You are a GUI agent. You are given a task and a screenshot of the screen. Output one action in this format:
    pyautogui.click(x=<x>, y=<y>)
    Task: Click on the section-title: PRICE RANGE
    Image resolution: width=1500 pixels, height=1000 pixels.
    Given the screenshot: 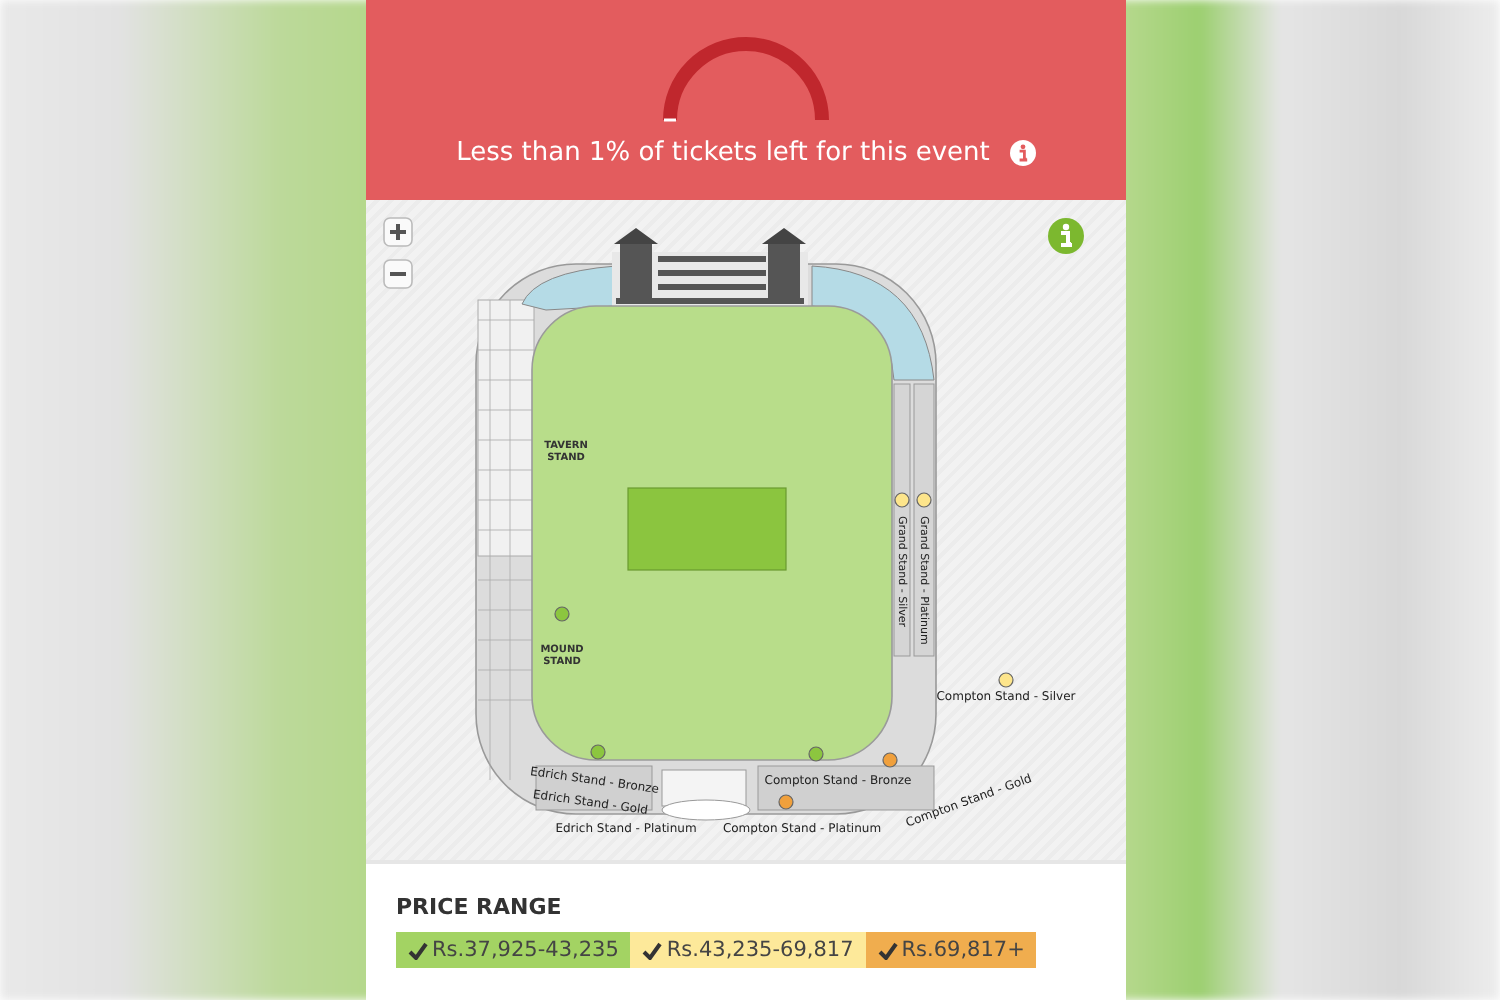 What is the action you would take?
    pyautogui.click(x=480, y=907)
    